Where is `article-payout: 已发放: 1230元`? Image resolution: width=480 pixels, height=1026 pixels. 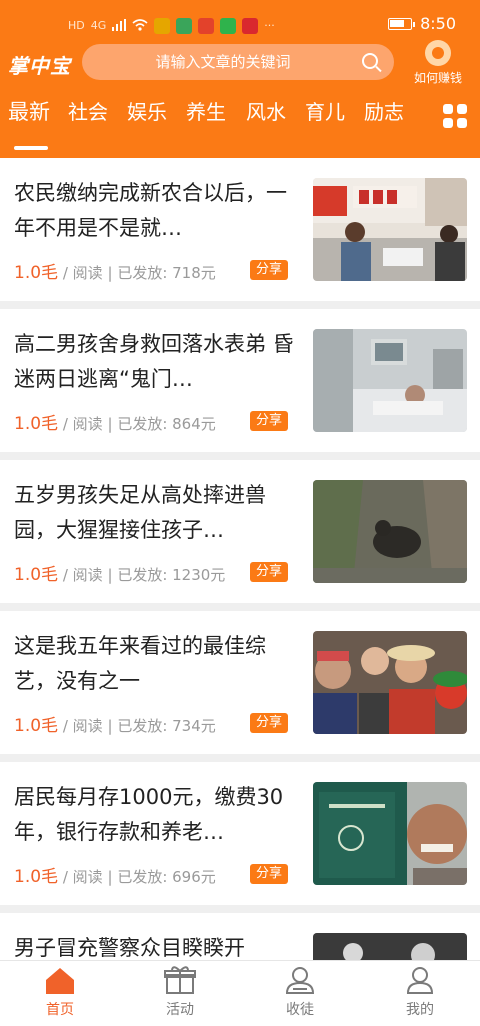
article-payout: 已发放: 1230元 is located at coordinates (171, 575).